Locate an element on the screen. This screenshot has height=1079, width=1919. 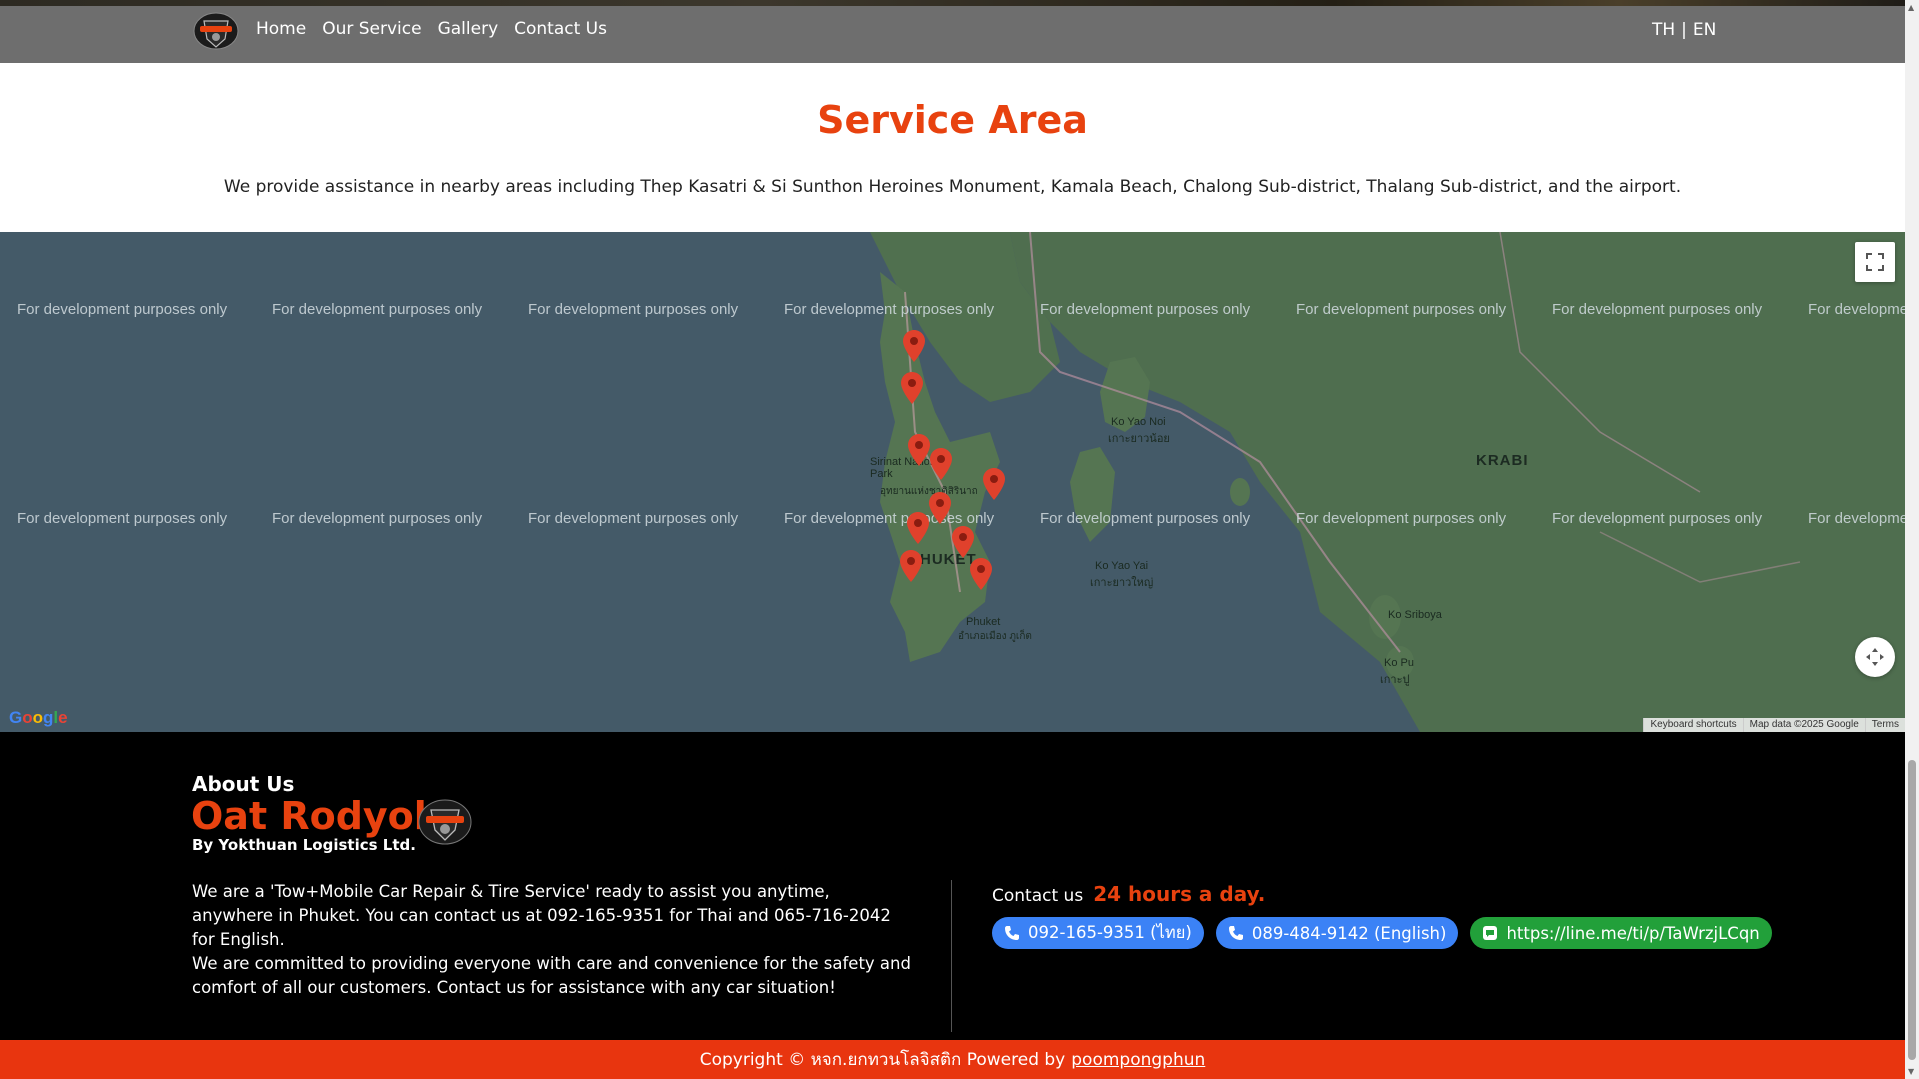
map-label-phuket-town-th: อำเภอเมือง ภูเก็ต is located at coordinates (995, 636).